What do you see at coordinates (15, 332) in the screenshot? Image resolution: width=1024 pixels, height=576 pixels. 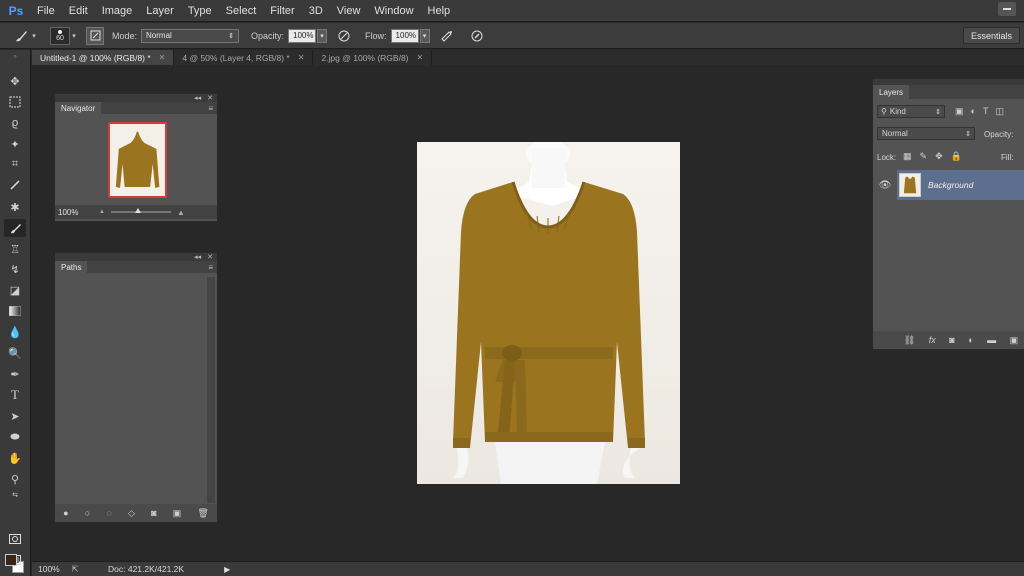 I see `blur-tool-icon: 💧` at bounding box center [15, 332].